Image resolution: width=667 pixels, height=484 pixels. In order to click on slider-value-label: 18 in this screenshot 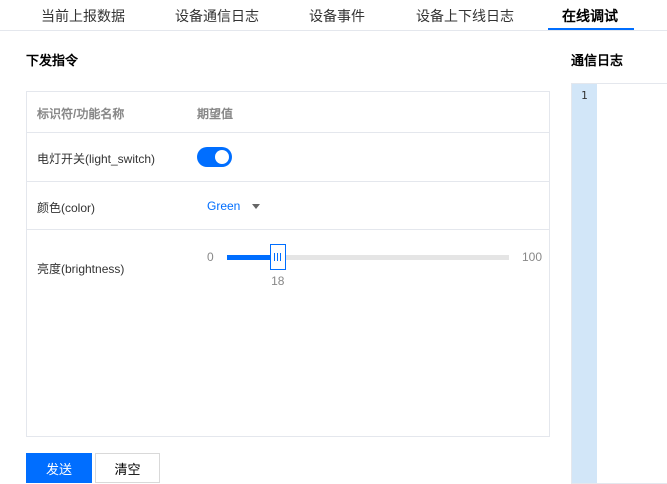, I will do `click(278, 281)`.